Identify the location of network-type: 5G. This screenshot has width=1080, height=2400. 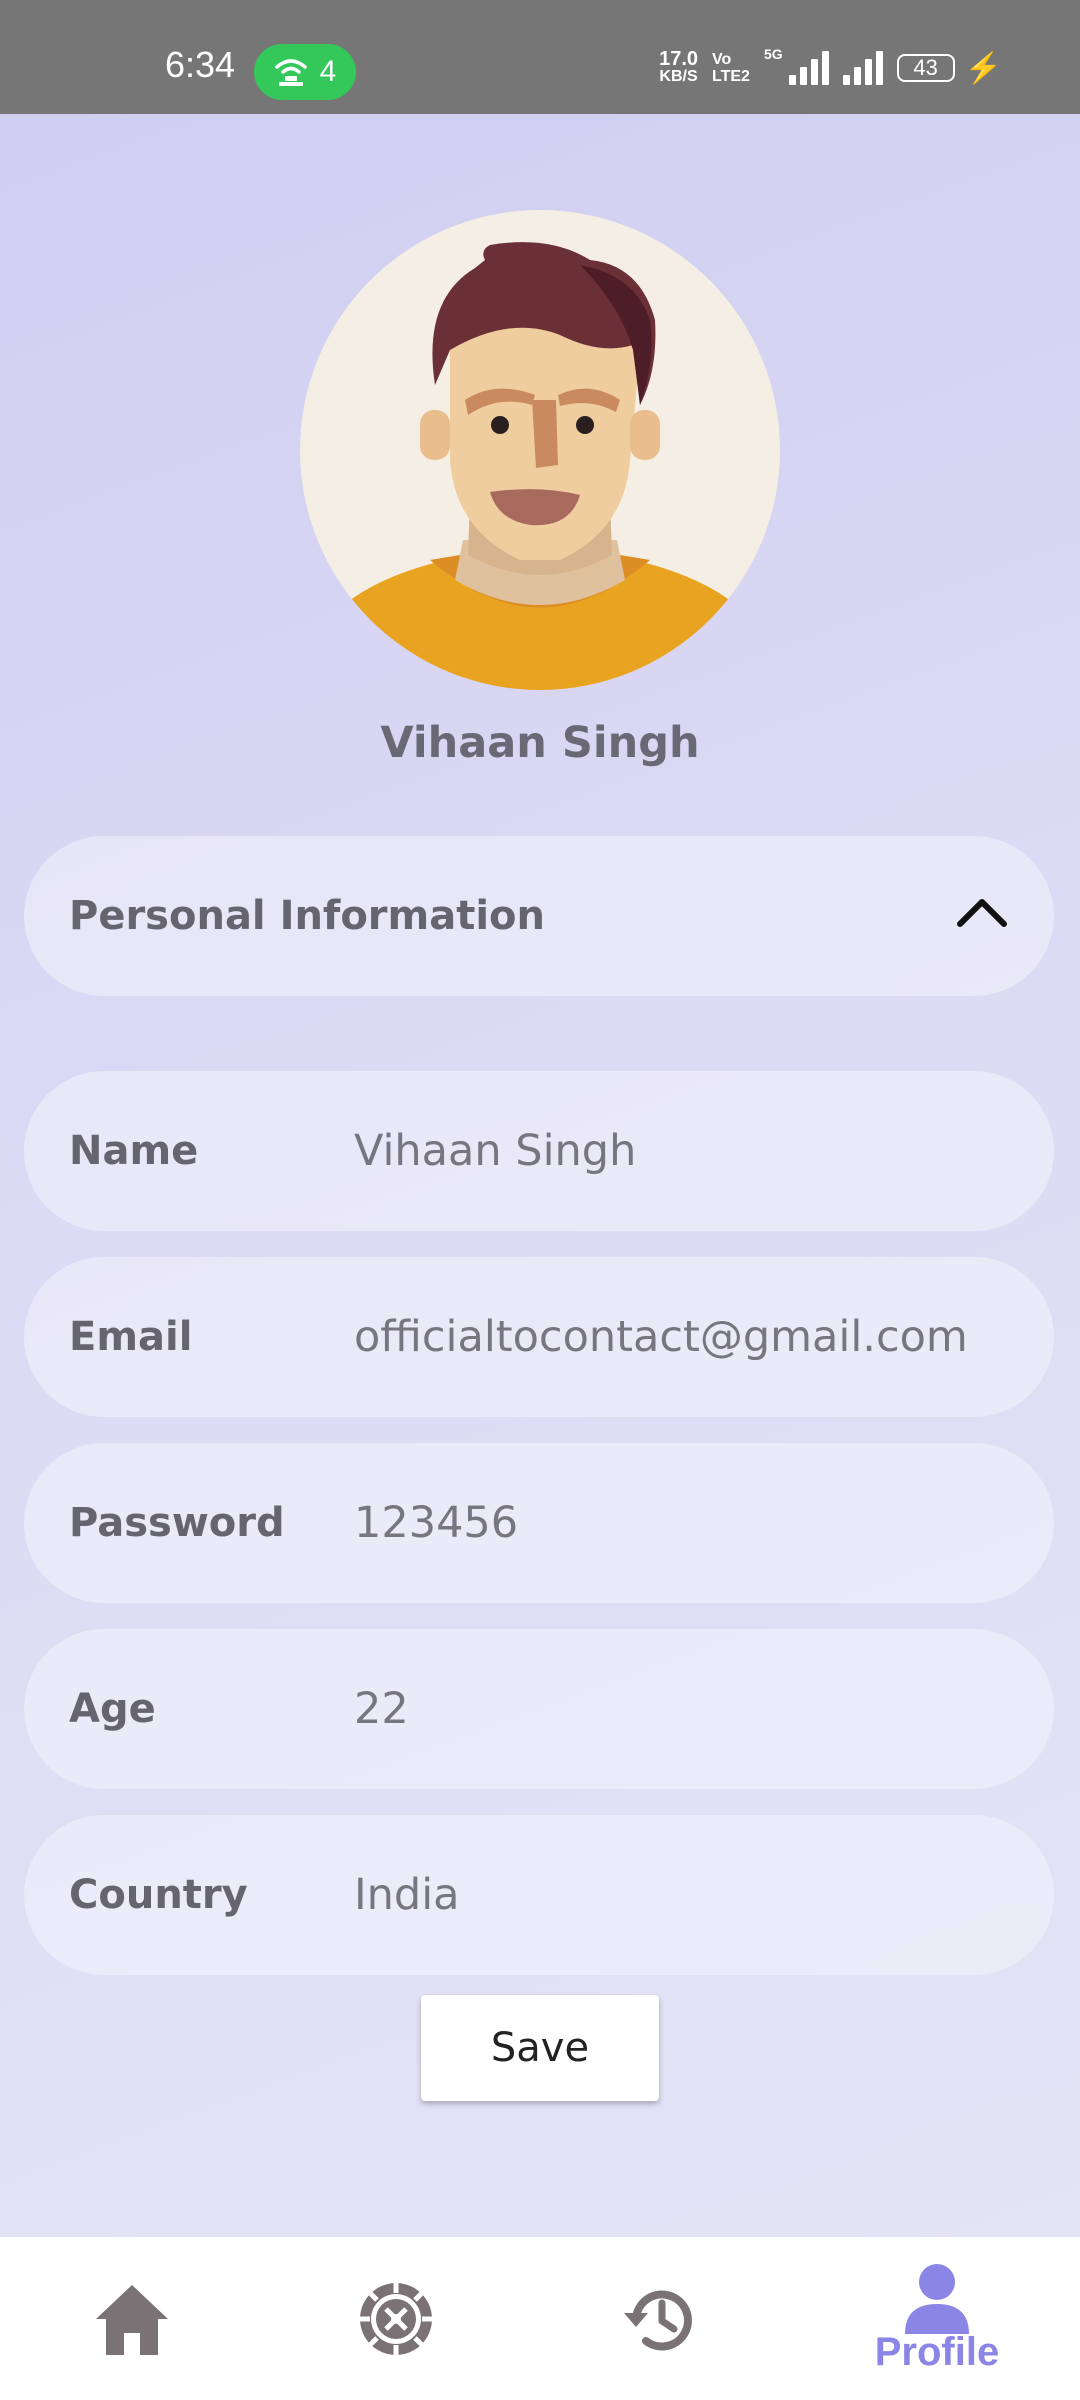
(773, 54).